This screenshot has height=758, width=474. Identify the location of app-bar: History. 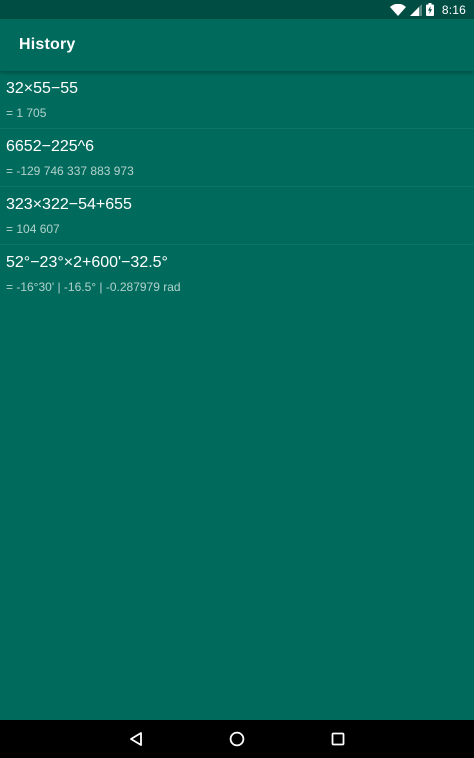
(237, 45).